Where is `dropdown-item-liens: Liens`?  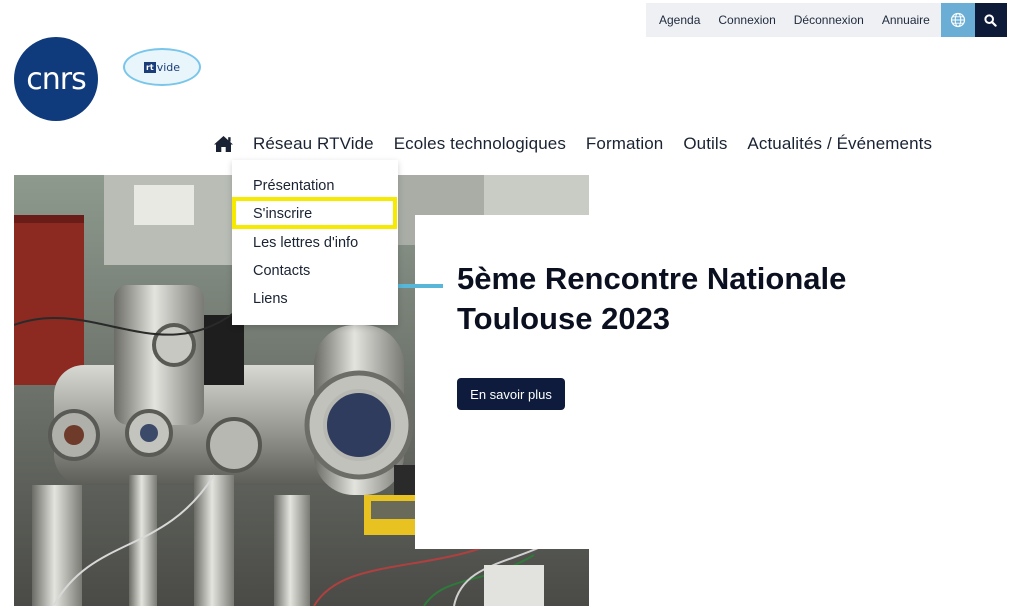
dropdown-item-liens: Liens is located at coordinates (315, 303).